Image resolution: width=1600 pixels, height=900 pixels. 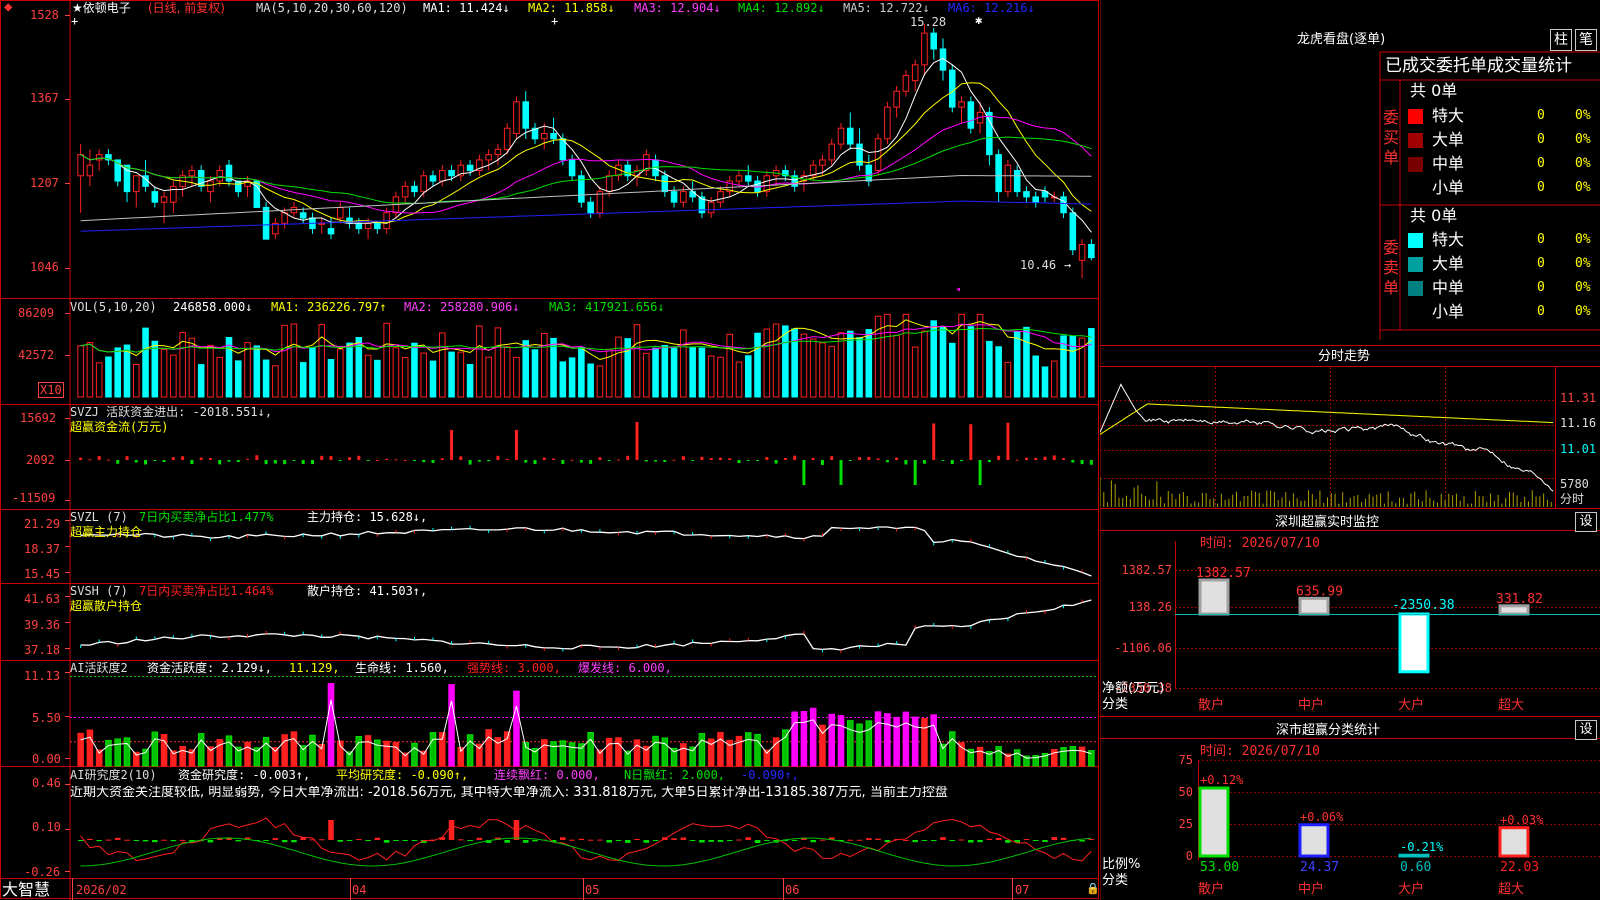 What do you see at coordinates (978, 20) in the screenshot?
I see `star-marker-icon: ✱` at bounding box center [978, 20].